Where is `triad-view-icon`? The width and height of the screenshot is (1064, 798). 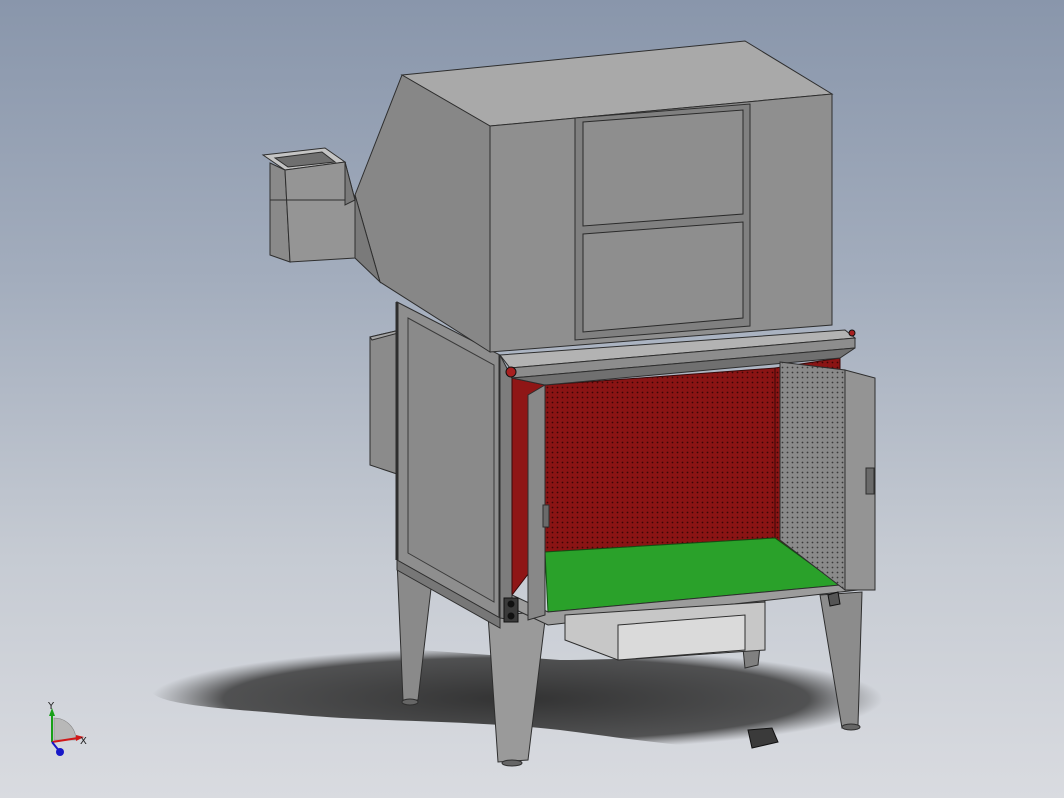 triad-view-icon is located at coordinates (65, 729).